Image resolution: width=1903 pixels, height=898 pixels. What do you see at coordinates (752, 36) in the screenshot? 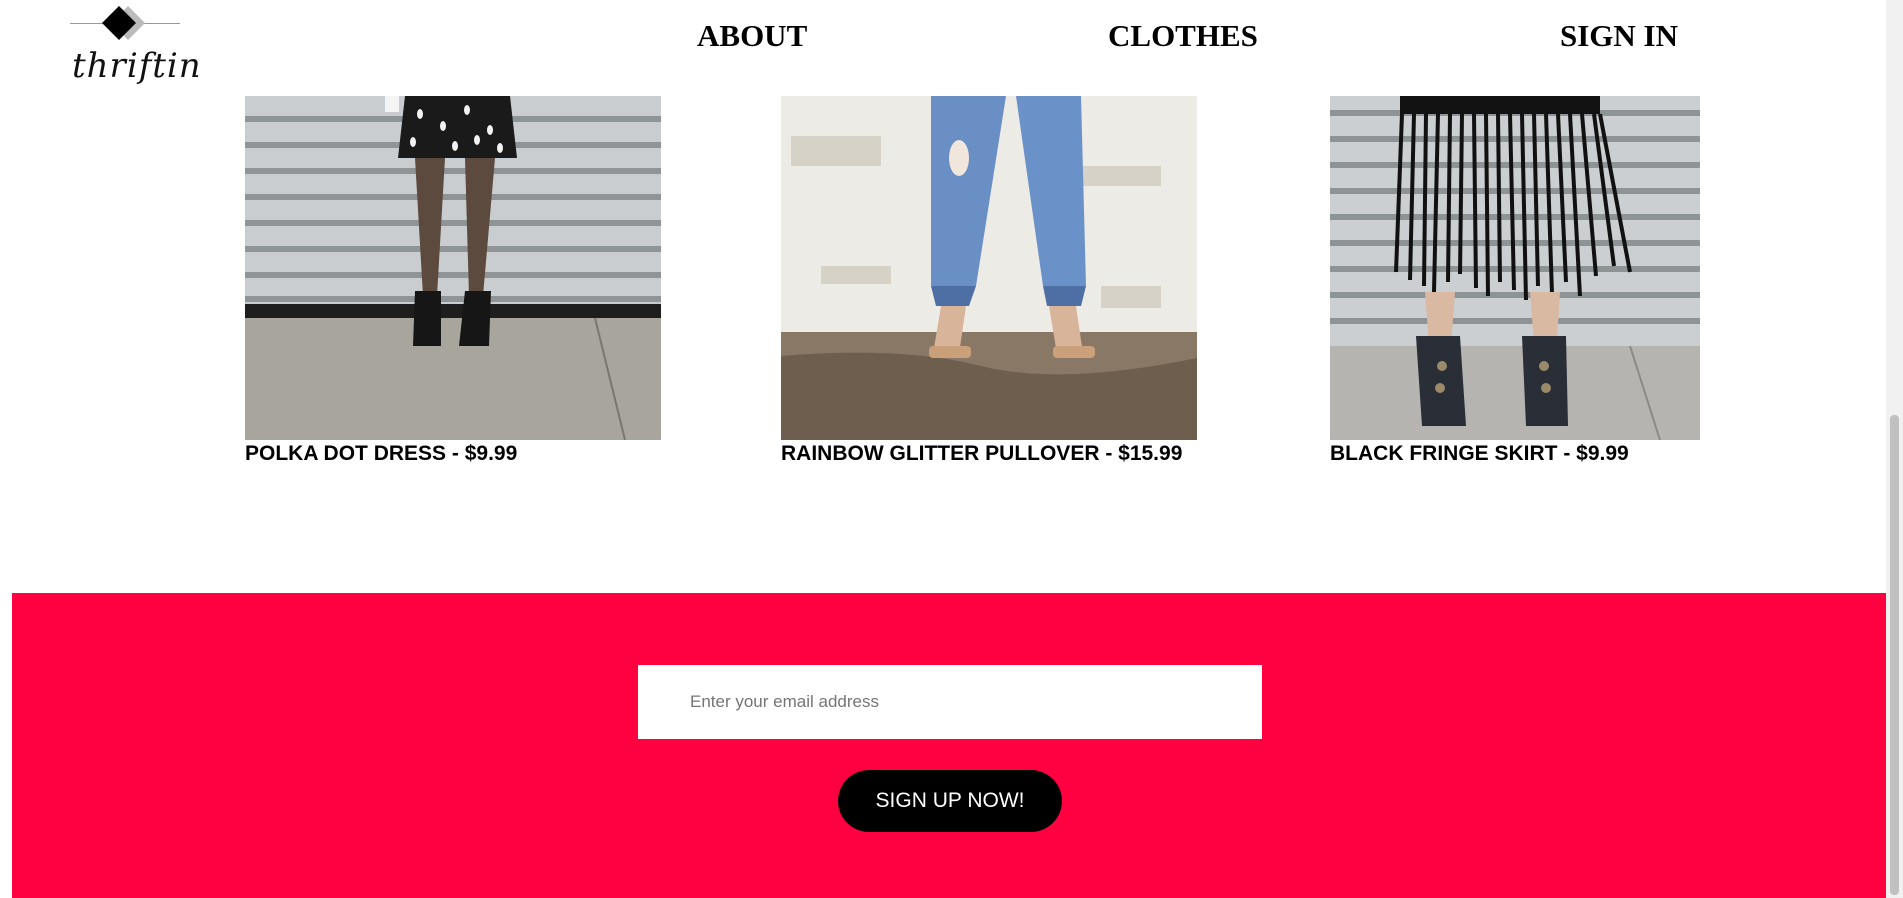
I see `nav-about-link: ABOUT` at bounding box center [752, 36].